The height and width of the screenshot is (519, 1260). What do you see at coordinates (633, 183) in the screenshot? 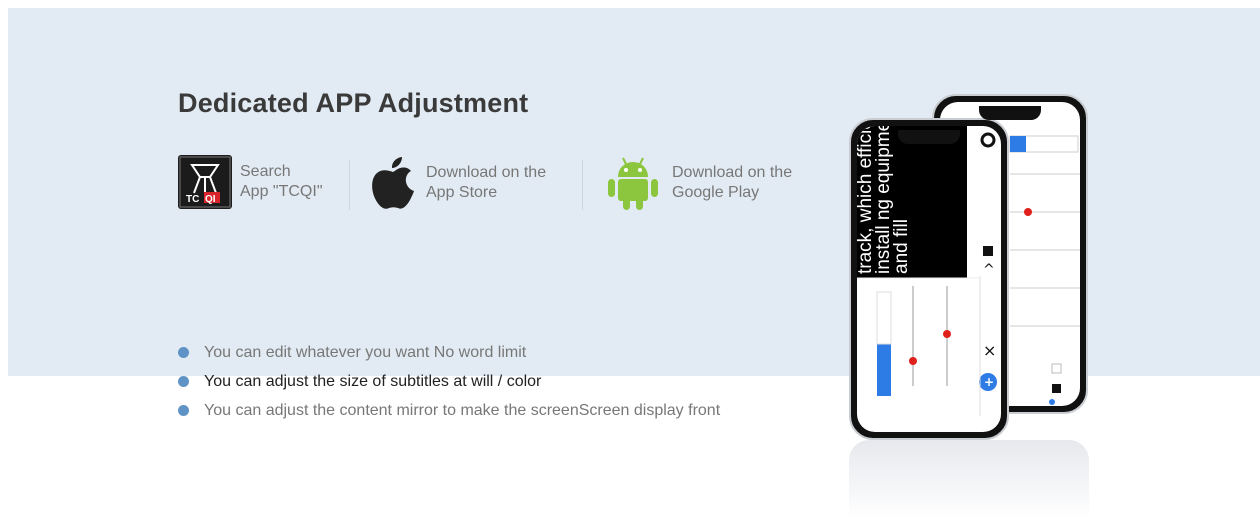
I see `android-icon` at bounding box center [633, 183].